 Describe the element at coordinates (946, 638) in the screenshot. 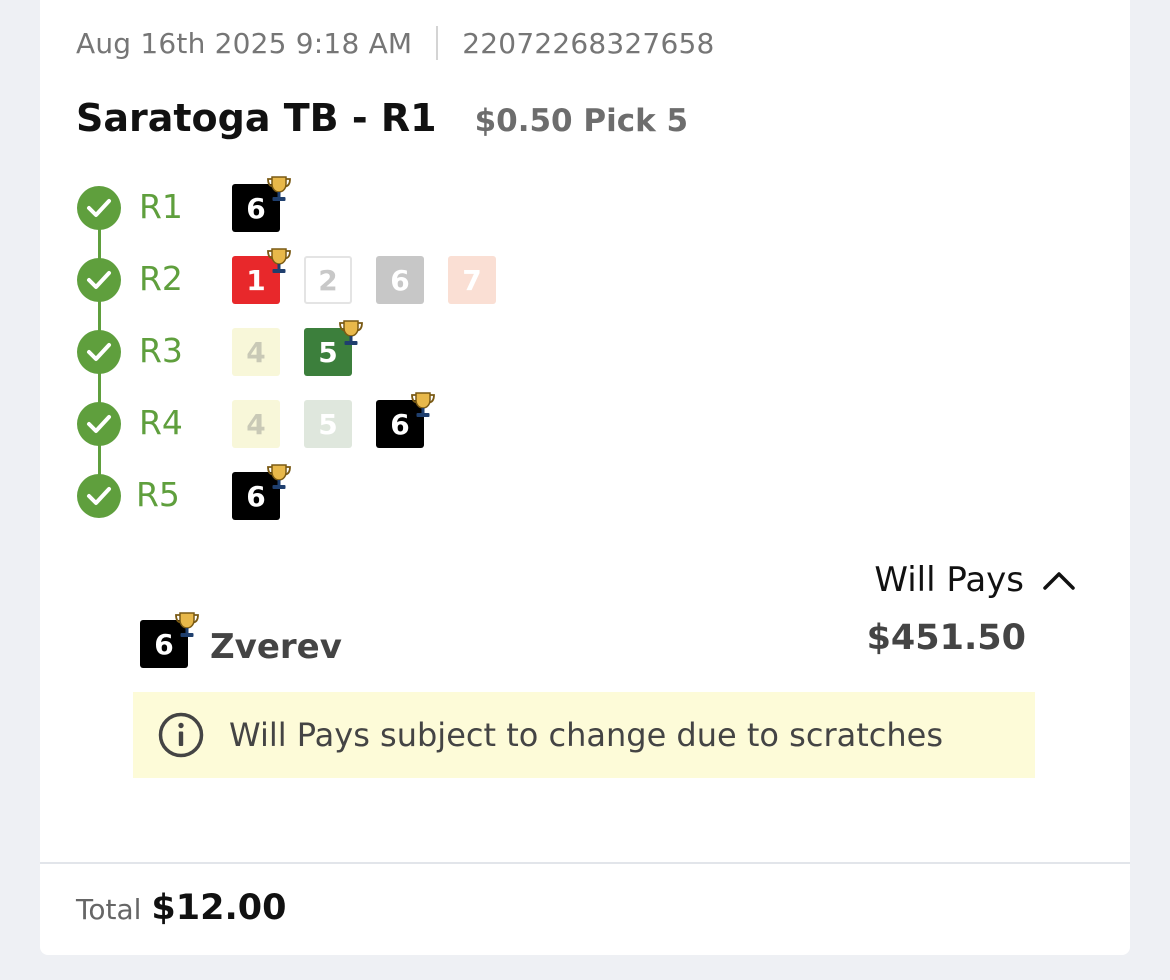

I see `will-pays-amount: $451.50` at that location.